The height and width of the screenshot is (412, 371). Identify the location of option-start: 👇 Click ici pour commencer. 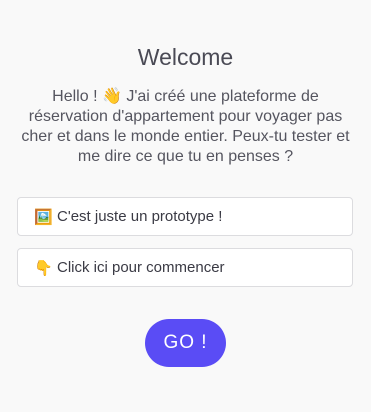
(185, 267).